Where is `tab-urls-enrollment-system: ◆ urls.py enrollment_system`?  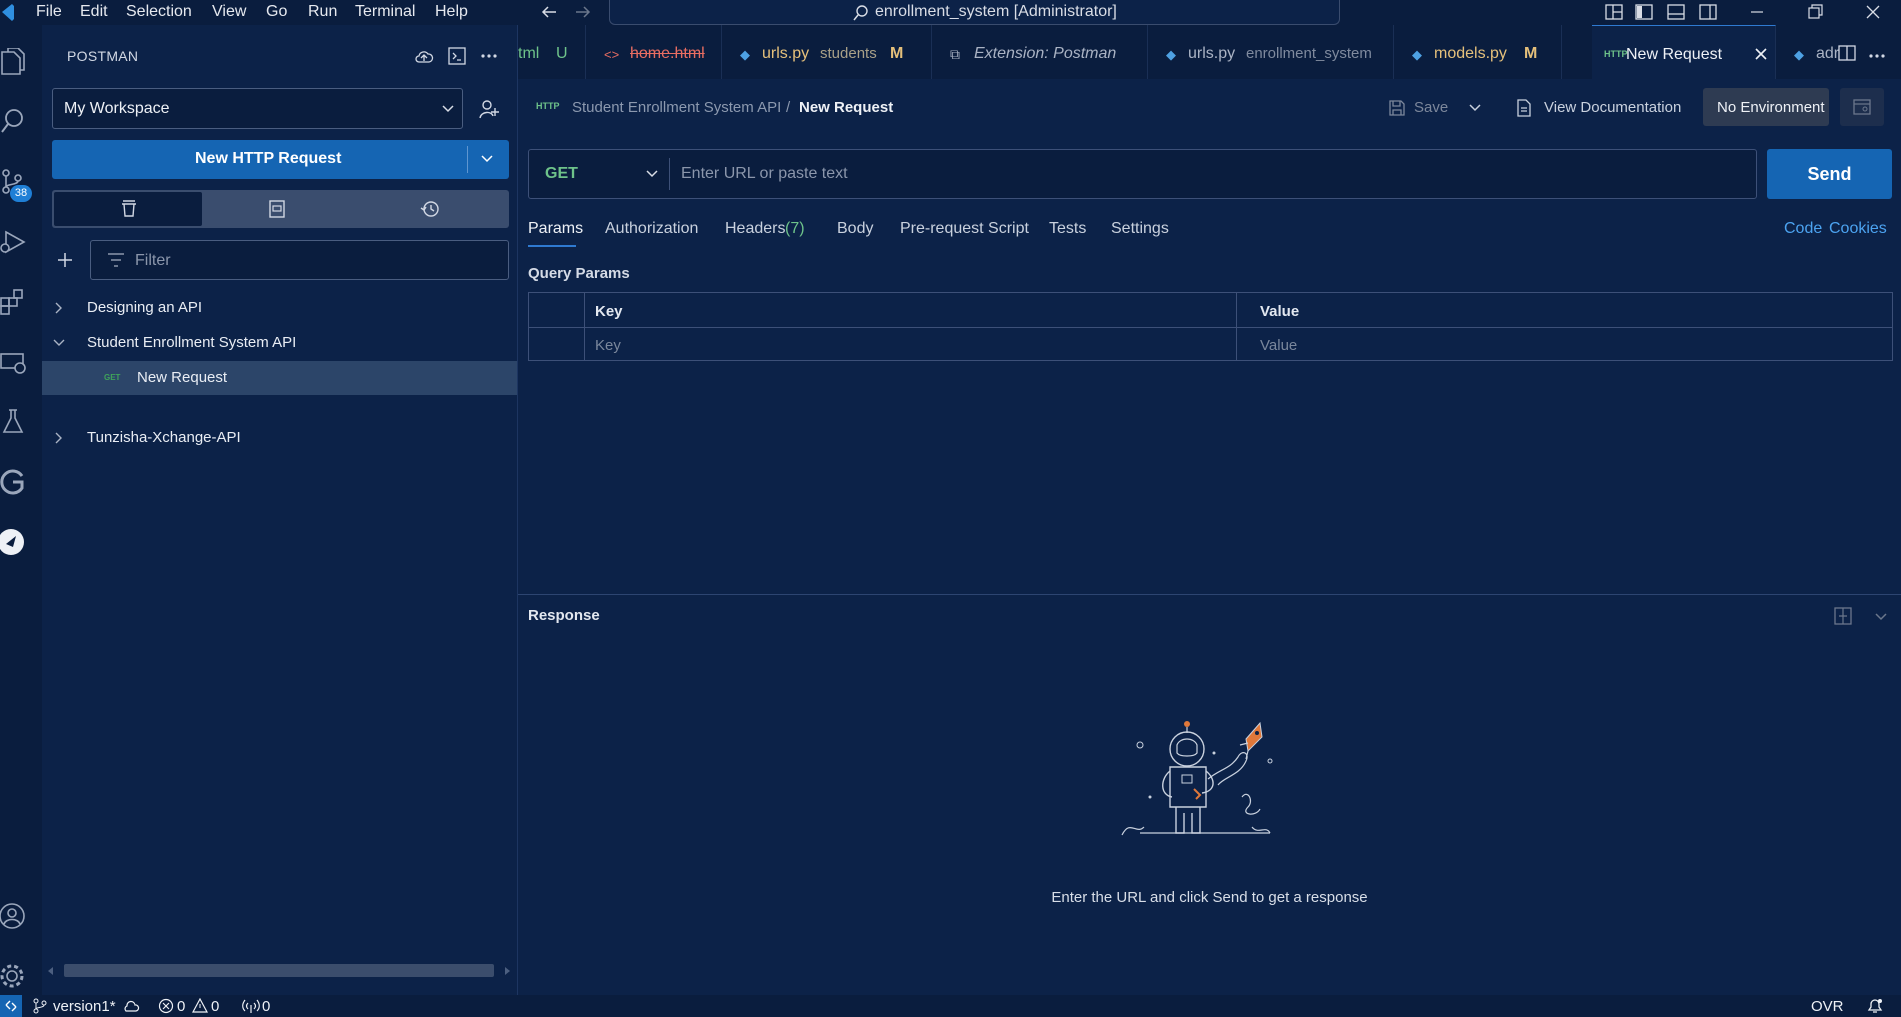 tab-urls-enrollment-system: ◆ urls.py enrollment_system is located at coordinates (1271, 52).